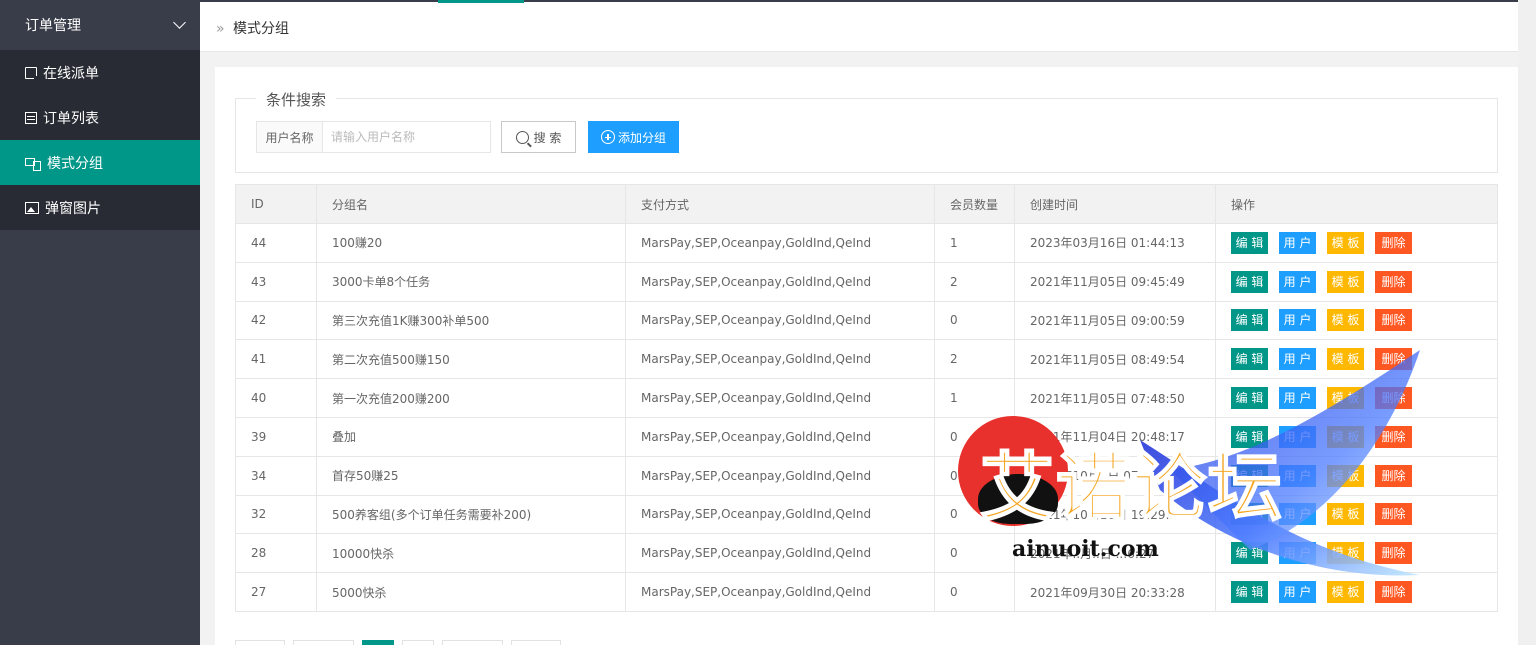  Describe the element at coordinates (974, 359) in the screenshot. I see `cell-member-count: 2` at that location.